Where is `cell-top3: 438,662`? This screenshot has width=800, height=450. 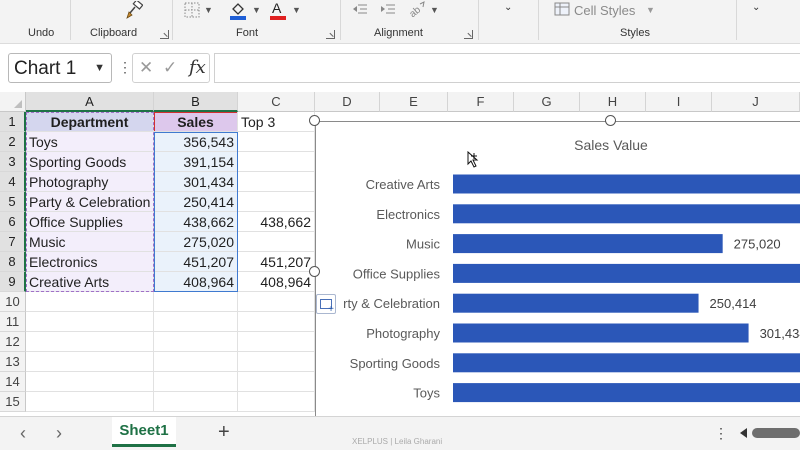
cell-top3: 438,662 is located at coordinates (276, 222).